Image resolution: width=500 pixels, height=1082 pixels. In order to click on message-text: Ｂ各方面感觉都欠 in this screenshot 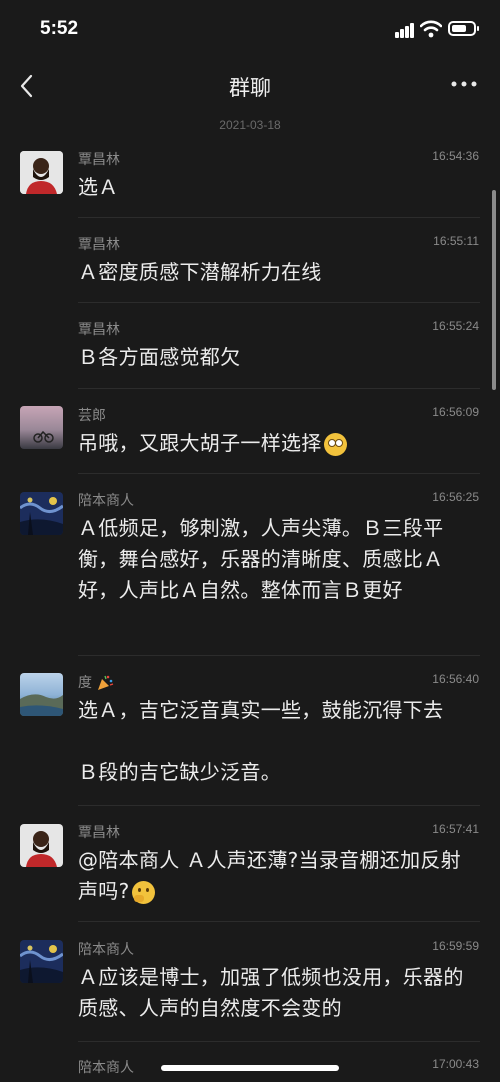, I will do `click(159, 357)`.